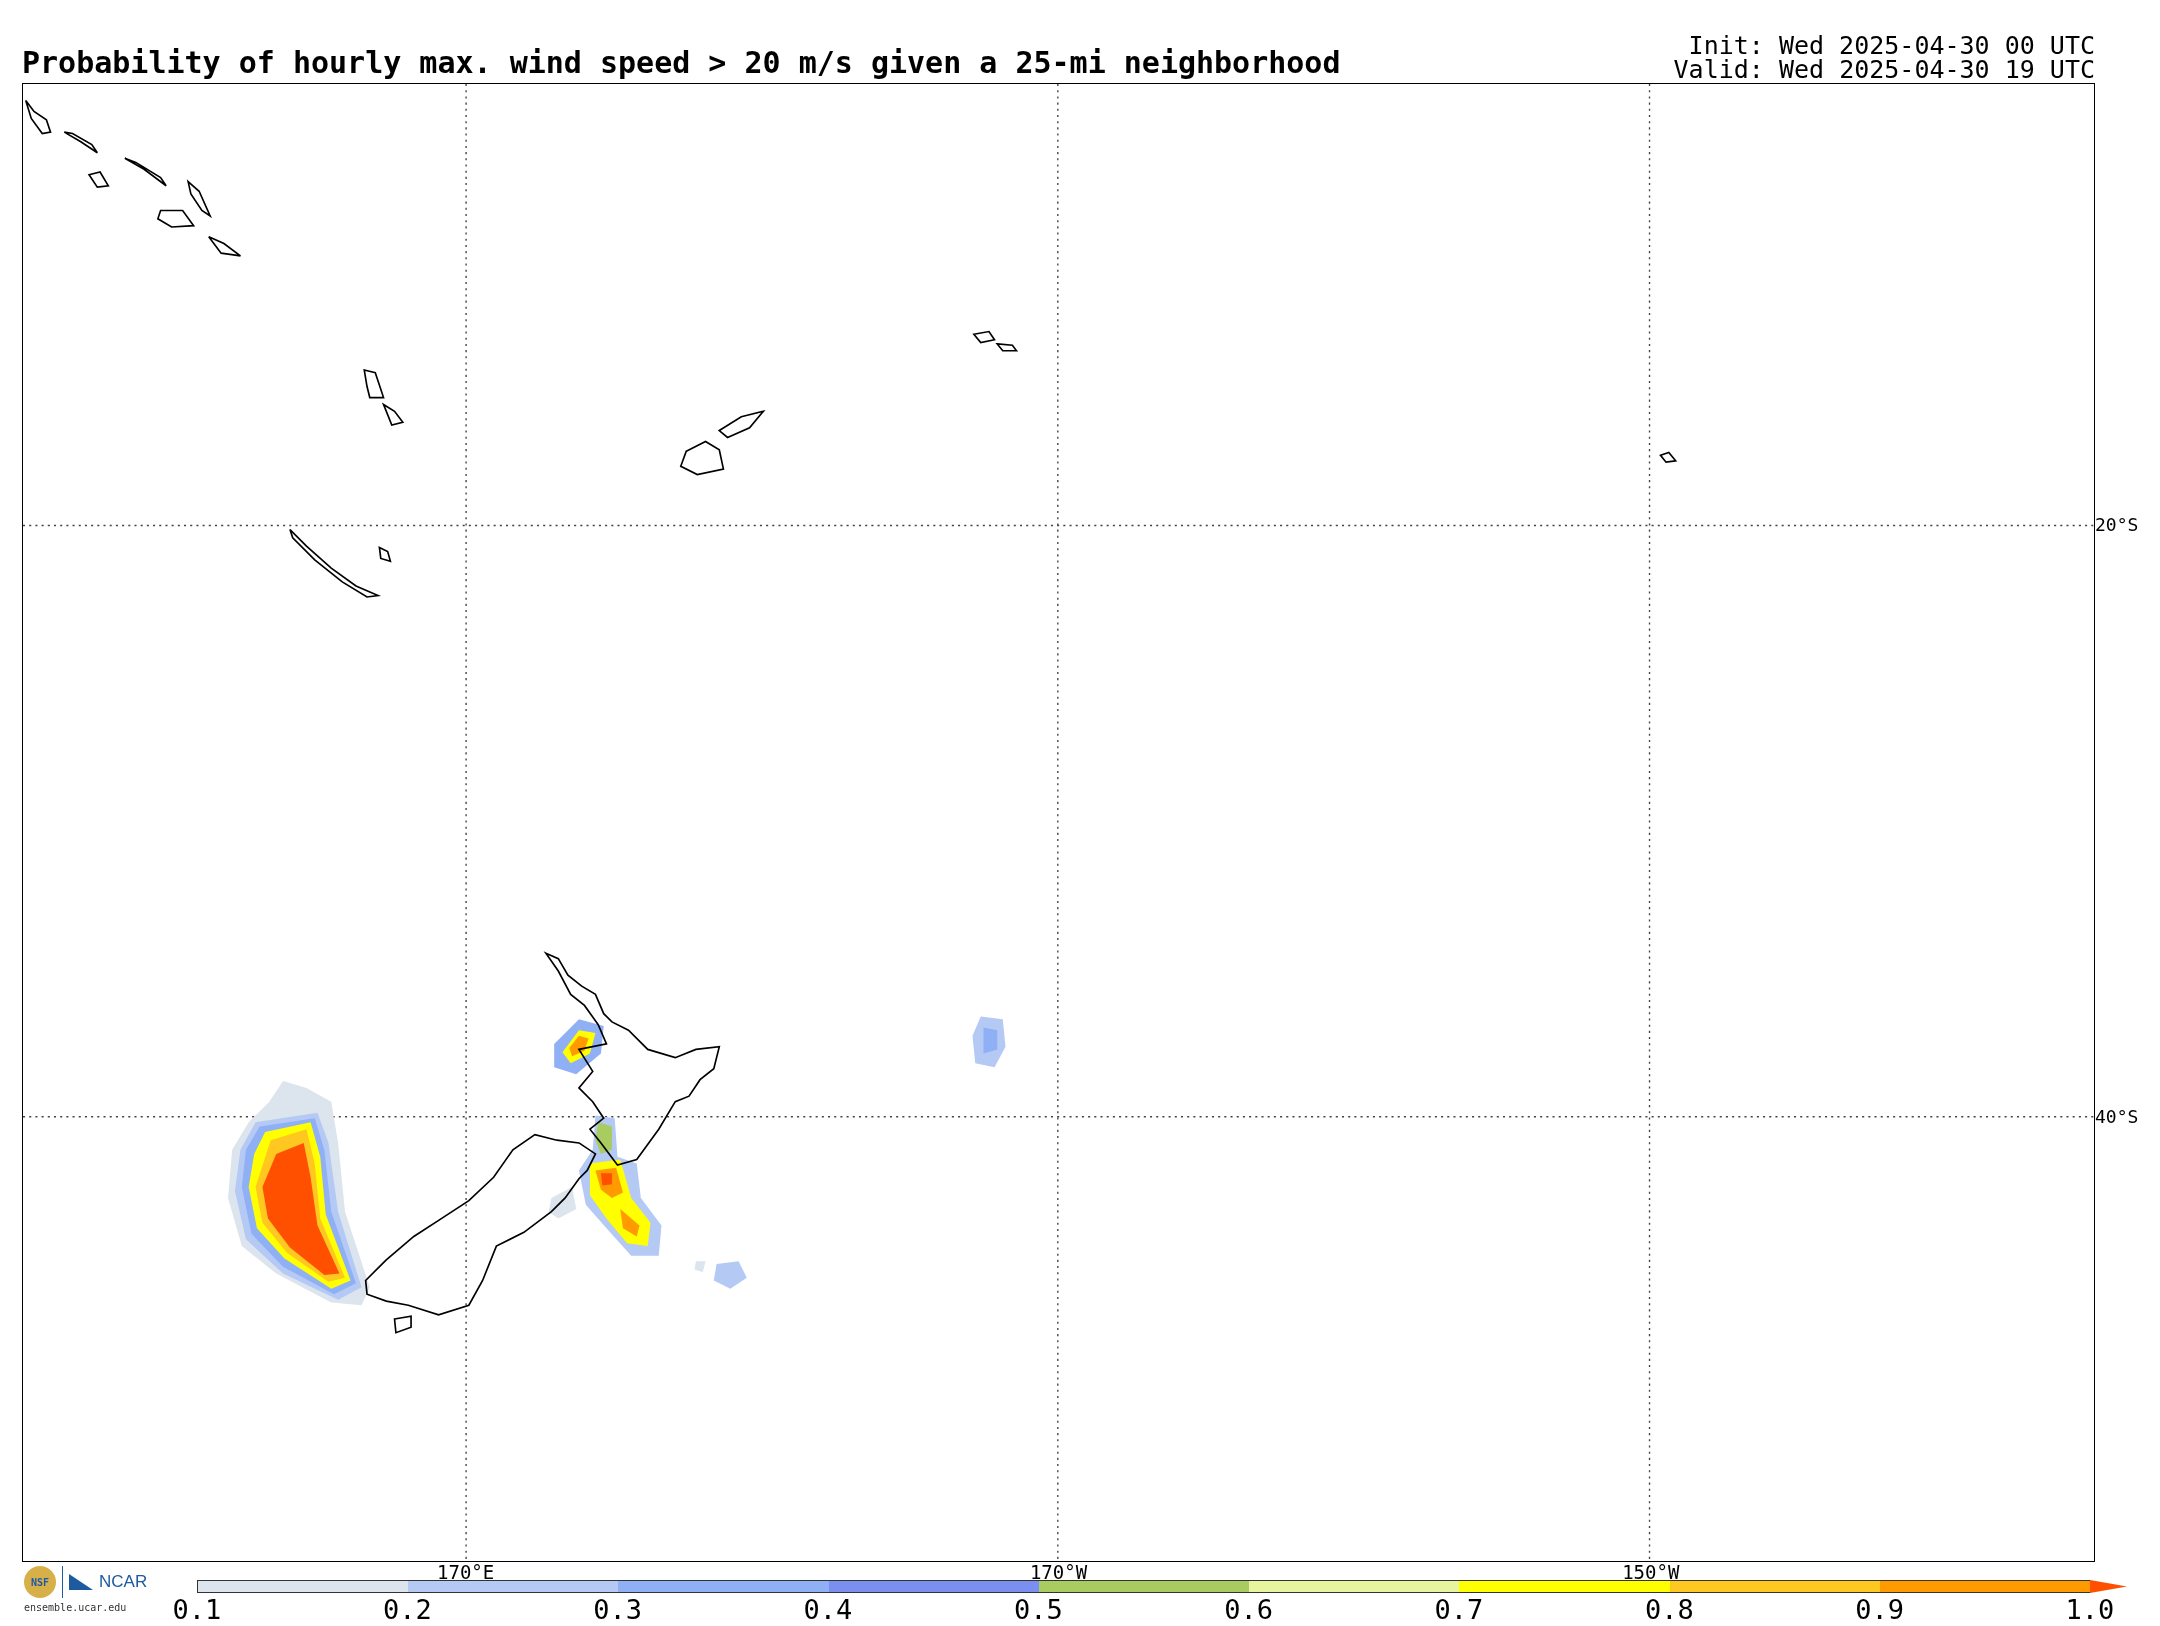 The width and height of the screenshot is (2160, 1626). What do you see at coordinates (1884, 70) in the screenshot?
I see `run-time-label: Valid: Wed 2025-04-30 19 UTC` at bounding box center [1884, 70].